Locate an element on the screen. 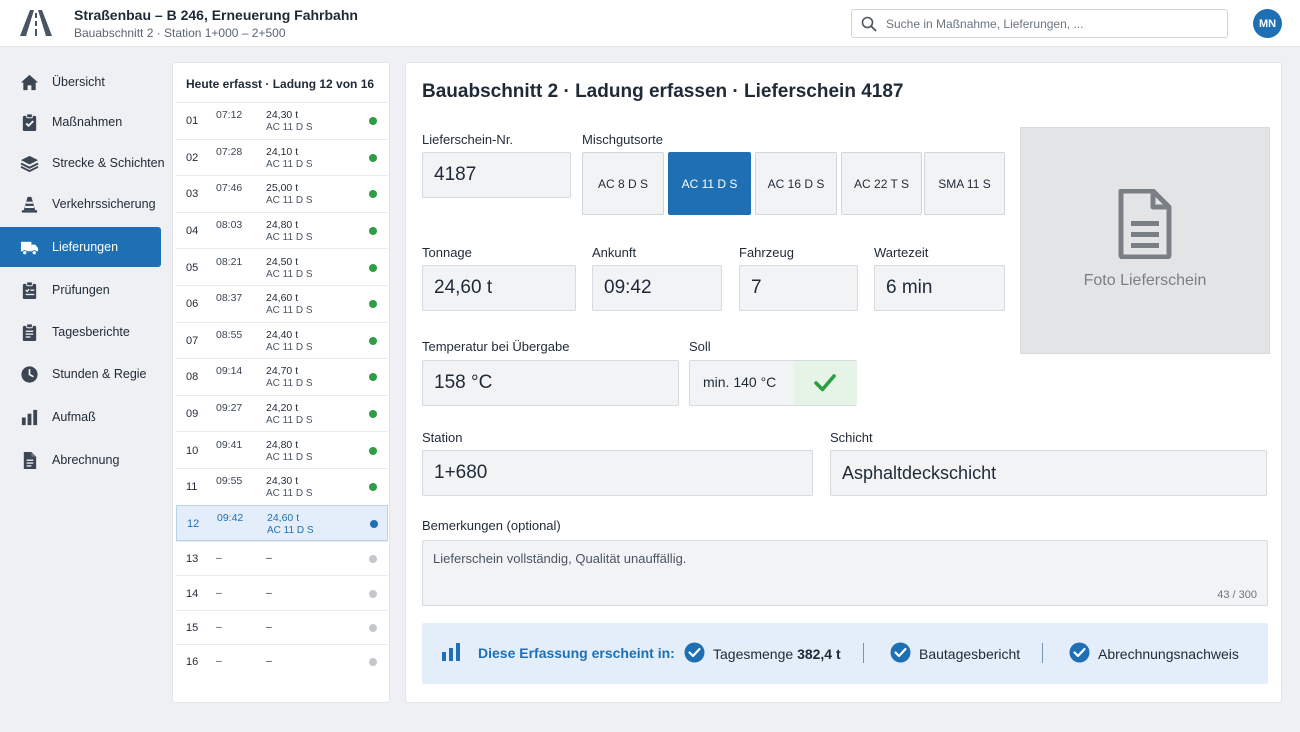  delivery-row: 05 08:21 24,50 t AC 11 D S is located at coordinates (282, 266).